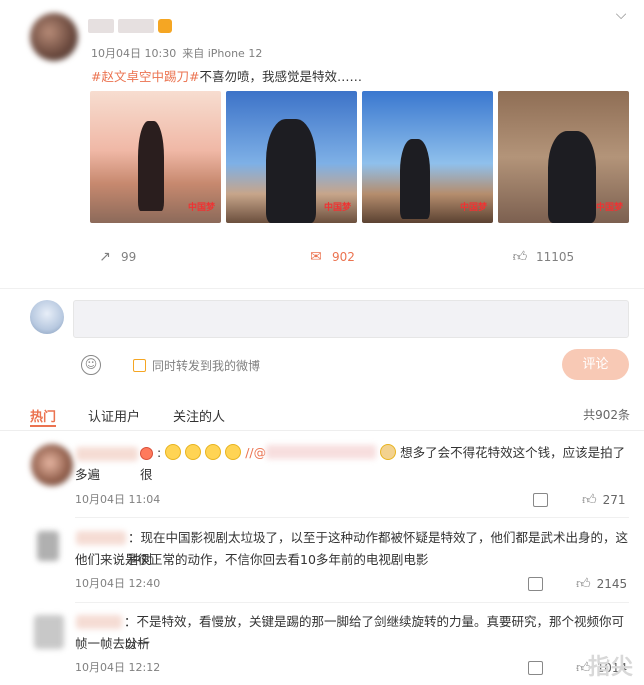  I want to click on post-author-name, so click(134, 26).